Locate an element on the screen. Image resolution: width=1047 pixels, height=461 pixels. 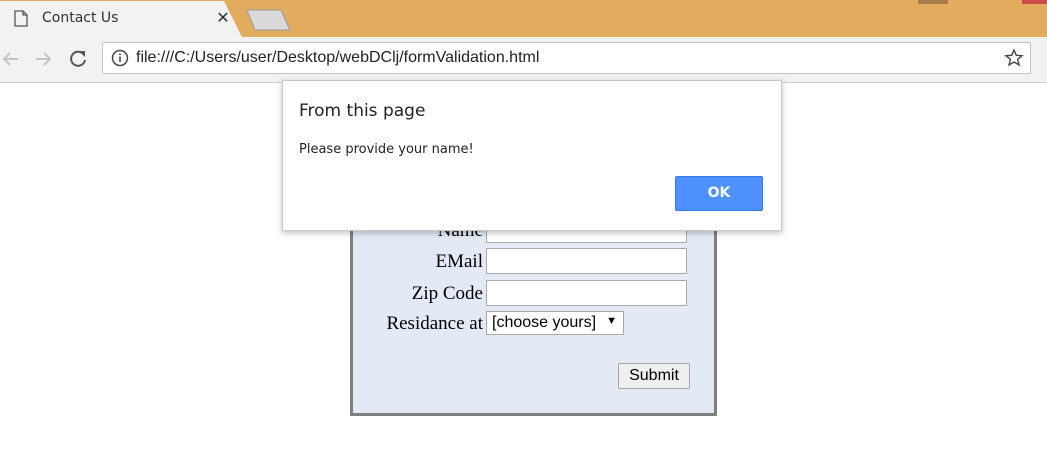
zip-code-input is located at coordinates (586, 293).